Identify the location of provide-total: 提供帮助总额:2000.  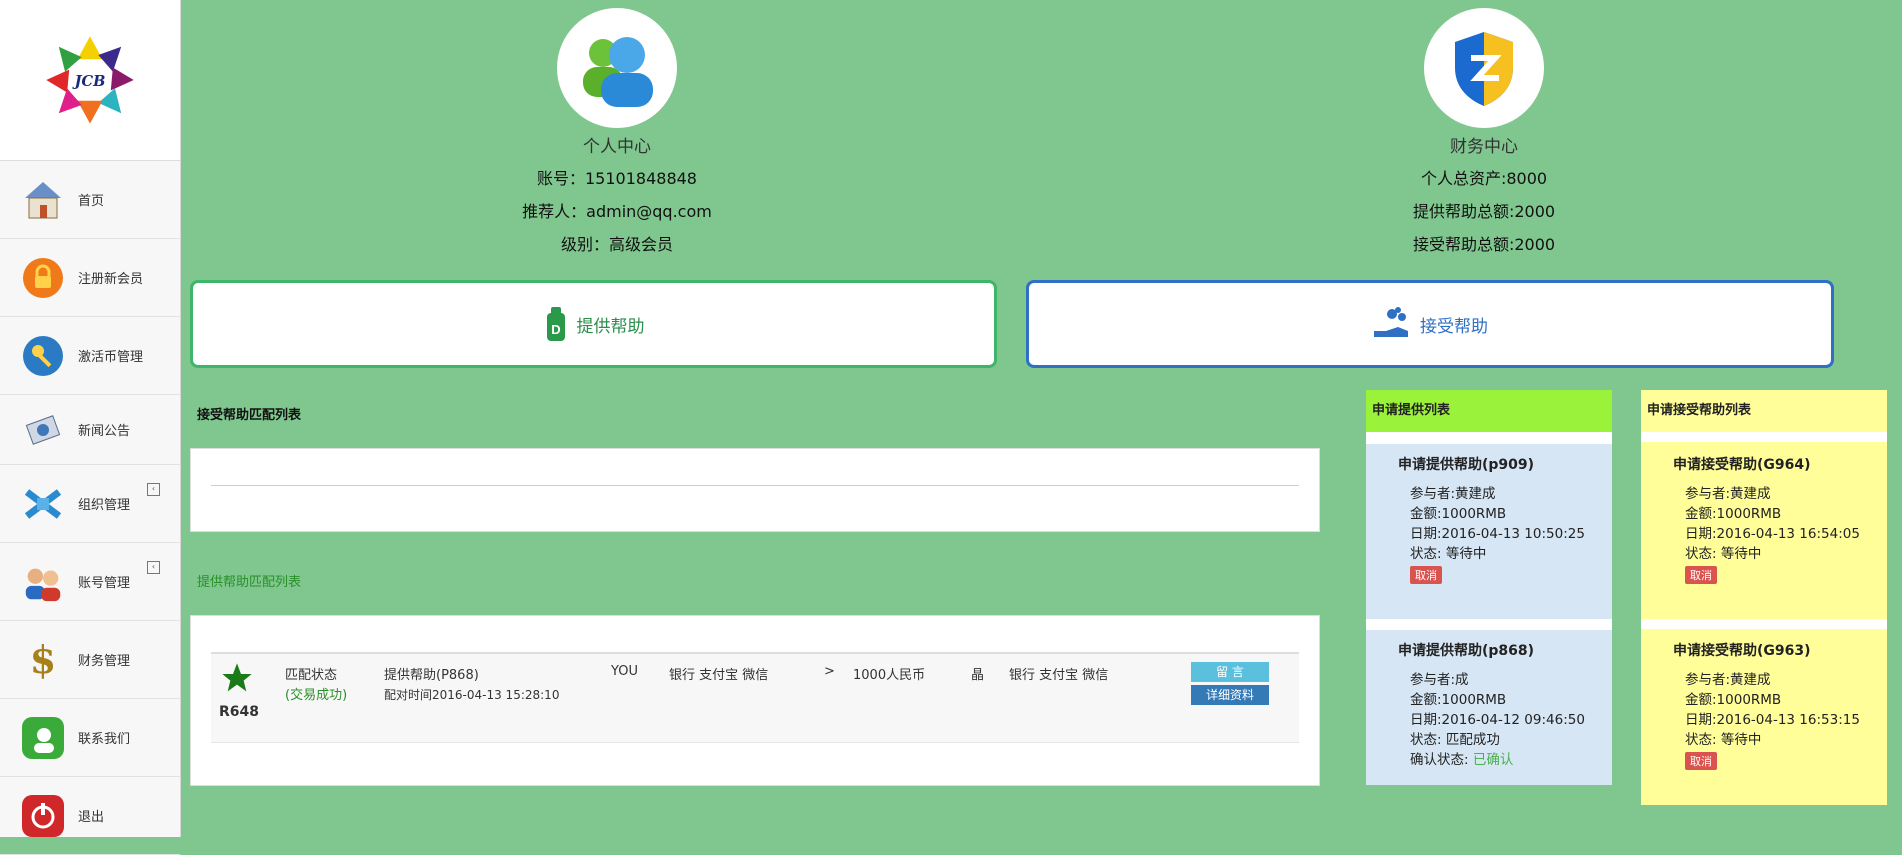
(1484, 211).